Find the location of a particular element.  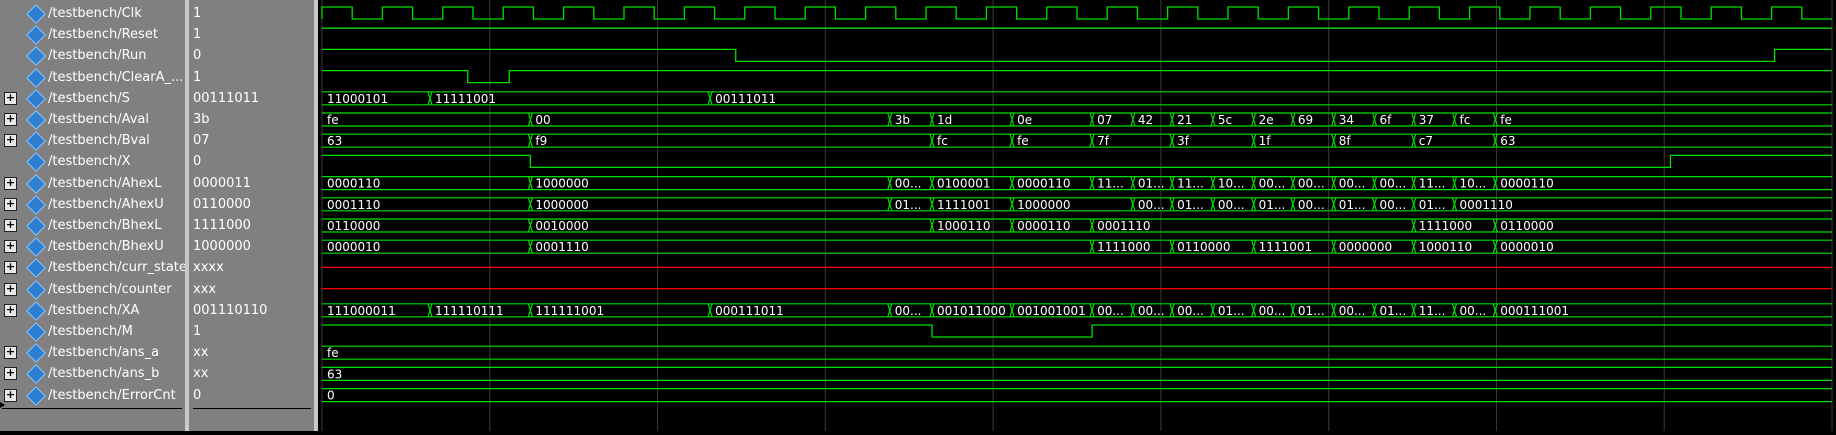

signal-row: + /testbench/BhexL is located at coordinates (92, 225).